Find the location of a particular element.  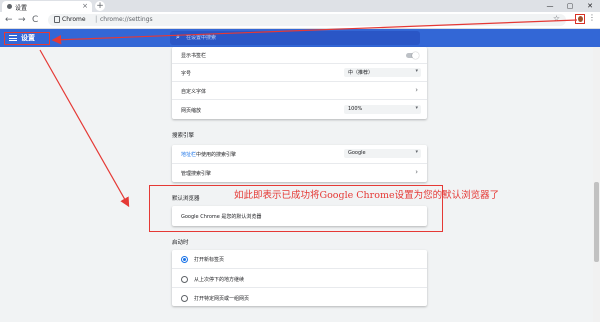

startup-option-continue: 从上次停下的地方继续 is located at coordinates (299, 278).